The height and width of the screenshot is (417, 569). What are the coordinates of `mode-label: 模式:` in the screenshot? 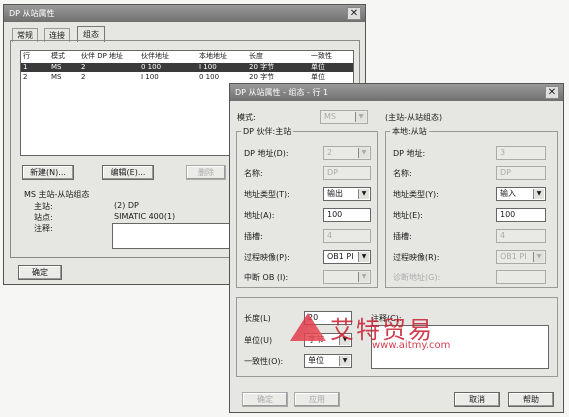 It's located at (246, 117).